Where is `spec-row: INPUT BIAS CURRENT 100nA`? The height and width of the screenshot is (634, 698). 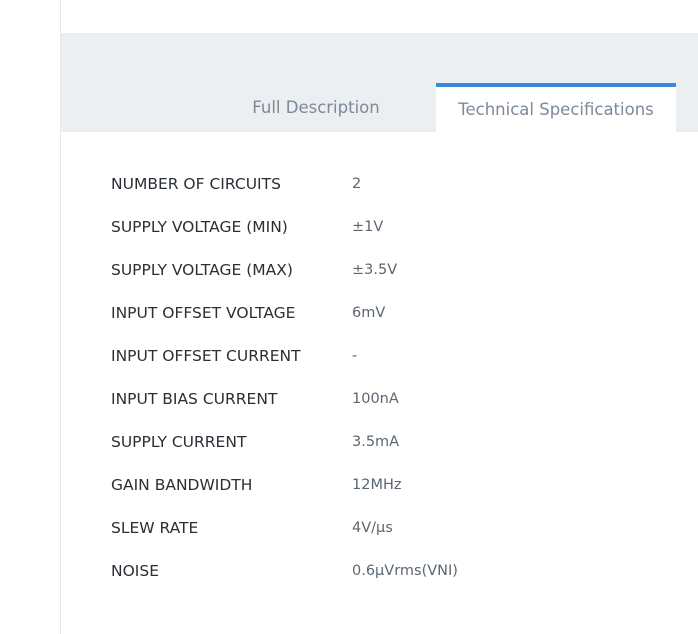
spec-row: INPUT BIAS CURRENT 100nA is located at coordinates (391, 401).